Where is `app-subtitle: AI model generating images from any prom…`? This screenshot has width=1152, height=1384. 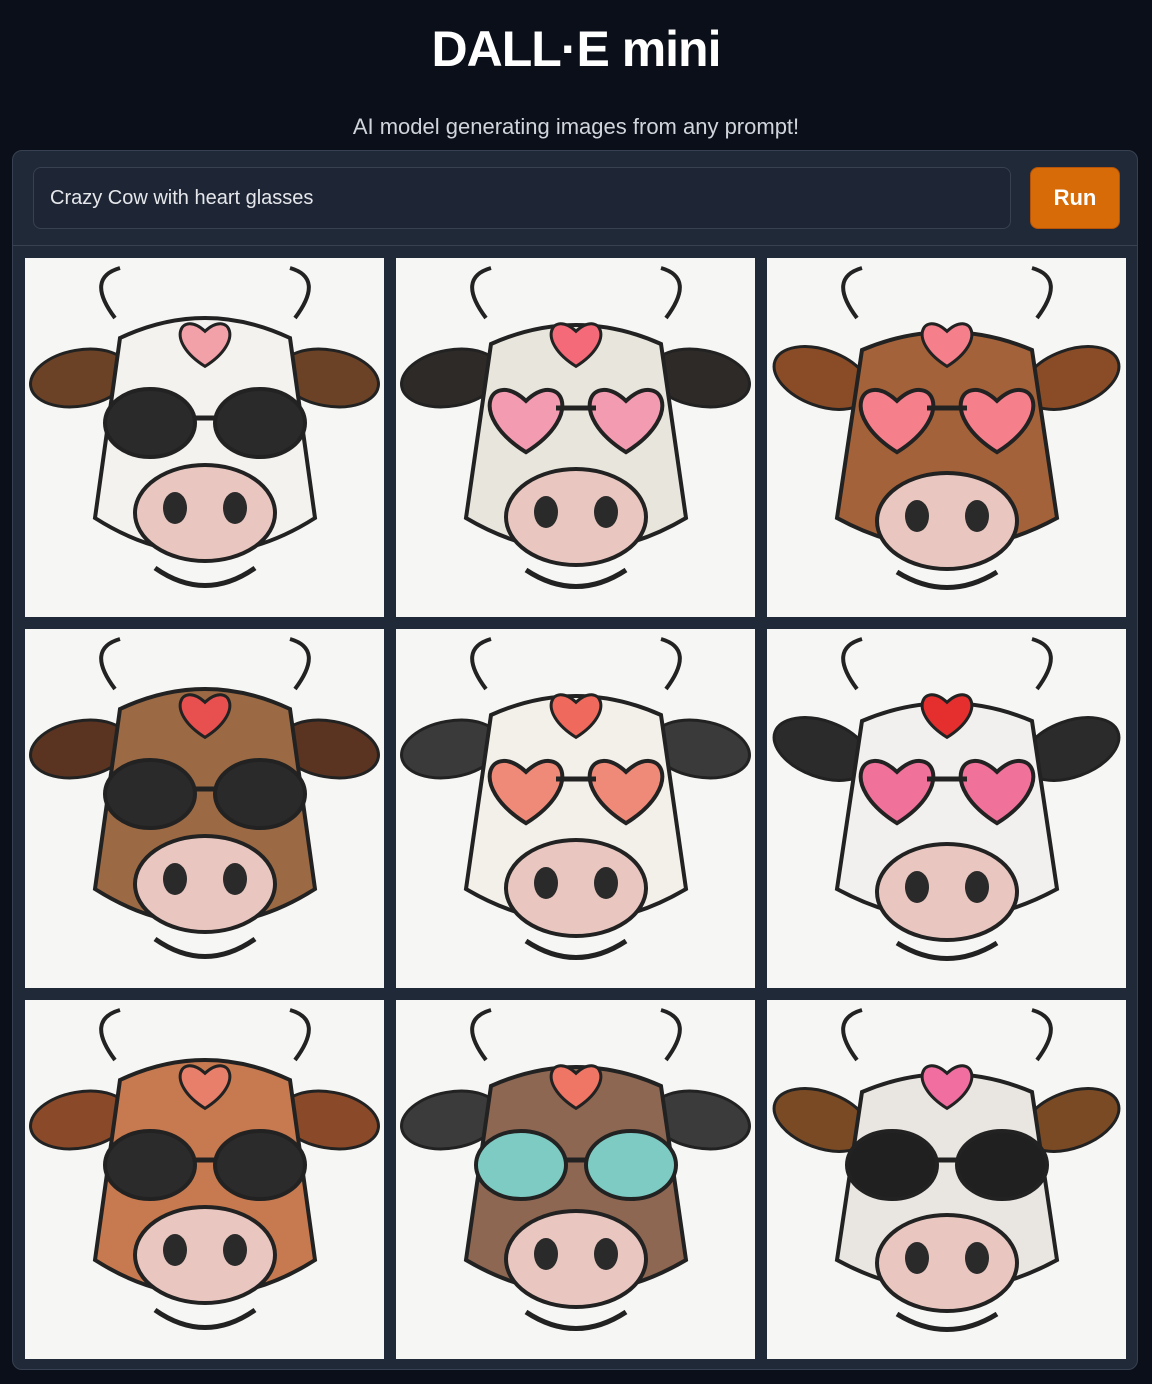 app-subtitle: AI model generating images from any prom… is located at coordinates (576, 126).